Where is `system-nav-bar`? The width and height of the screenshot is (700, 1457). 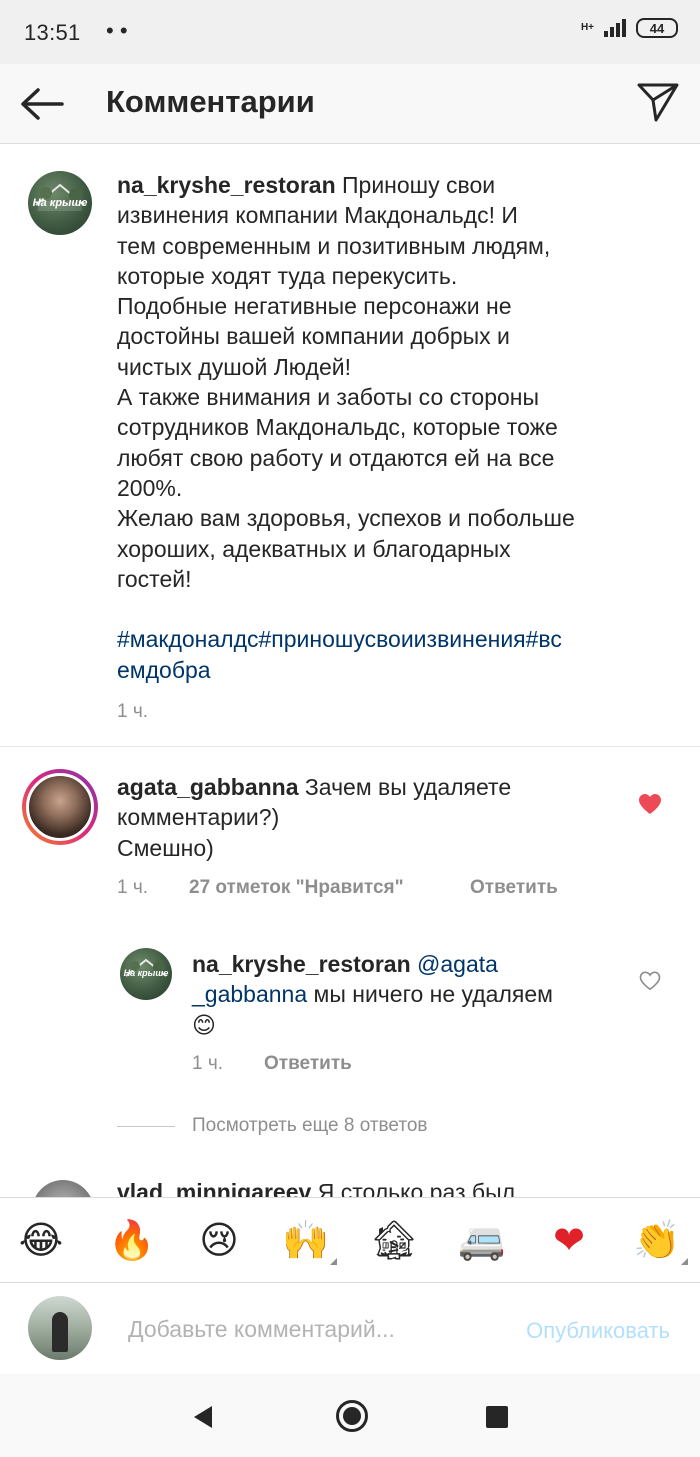
system-nav-bar is located at coordinates (350, 1415).